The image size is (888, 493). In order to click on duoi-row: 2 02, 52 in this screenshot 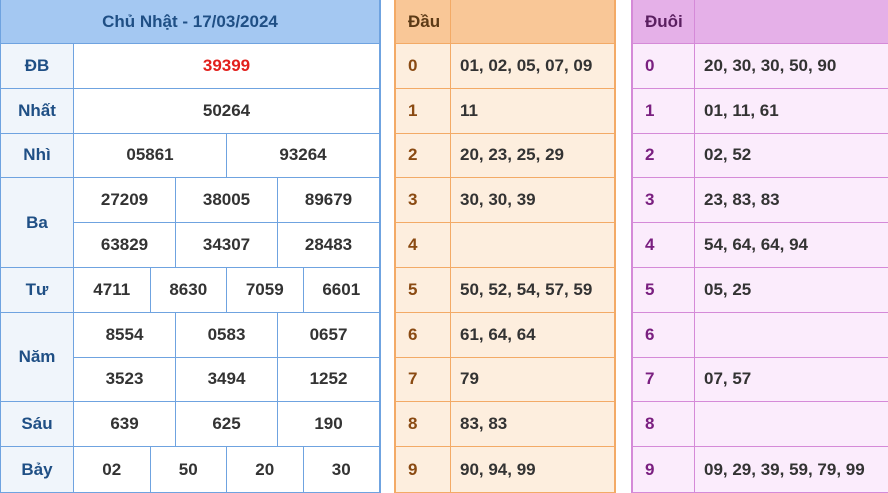, I will do `click(760, 156)`.